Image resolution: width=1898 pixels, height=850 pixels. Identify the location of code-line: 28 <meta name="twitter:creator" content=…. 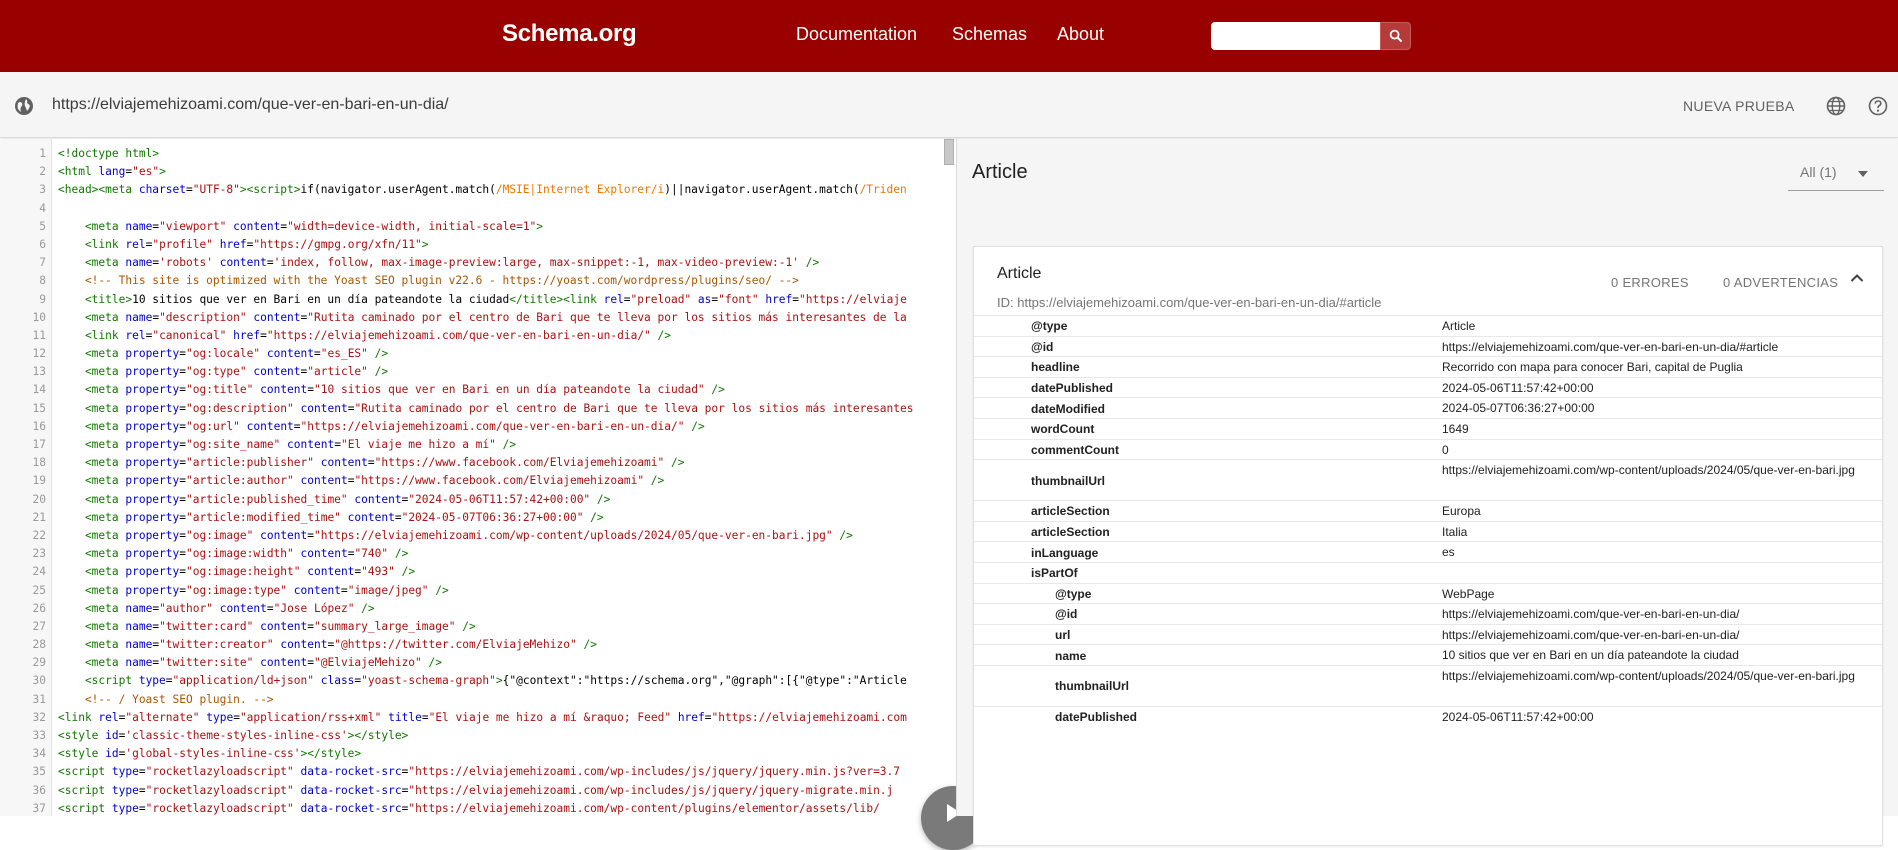
(478, 645).